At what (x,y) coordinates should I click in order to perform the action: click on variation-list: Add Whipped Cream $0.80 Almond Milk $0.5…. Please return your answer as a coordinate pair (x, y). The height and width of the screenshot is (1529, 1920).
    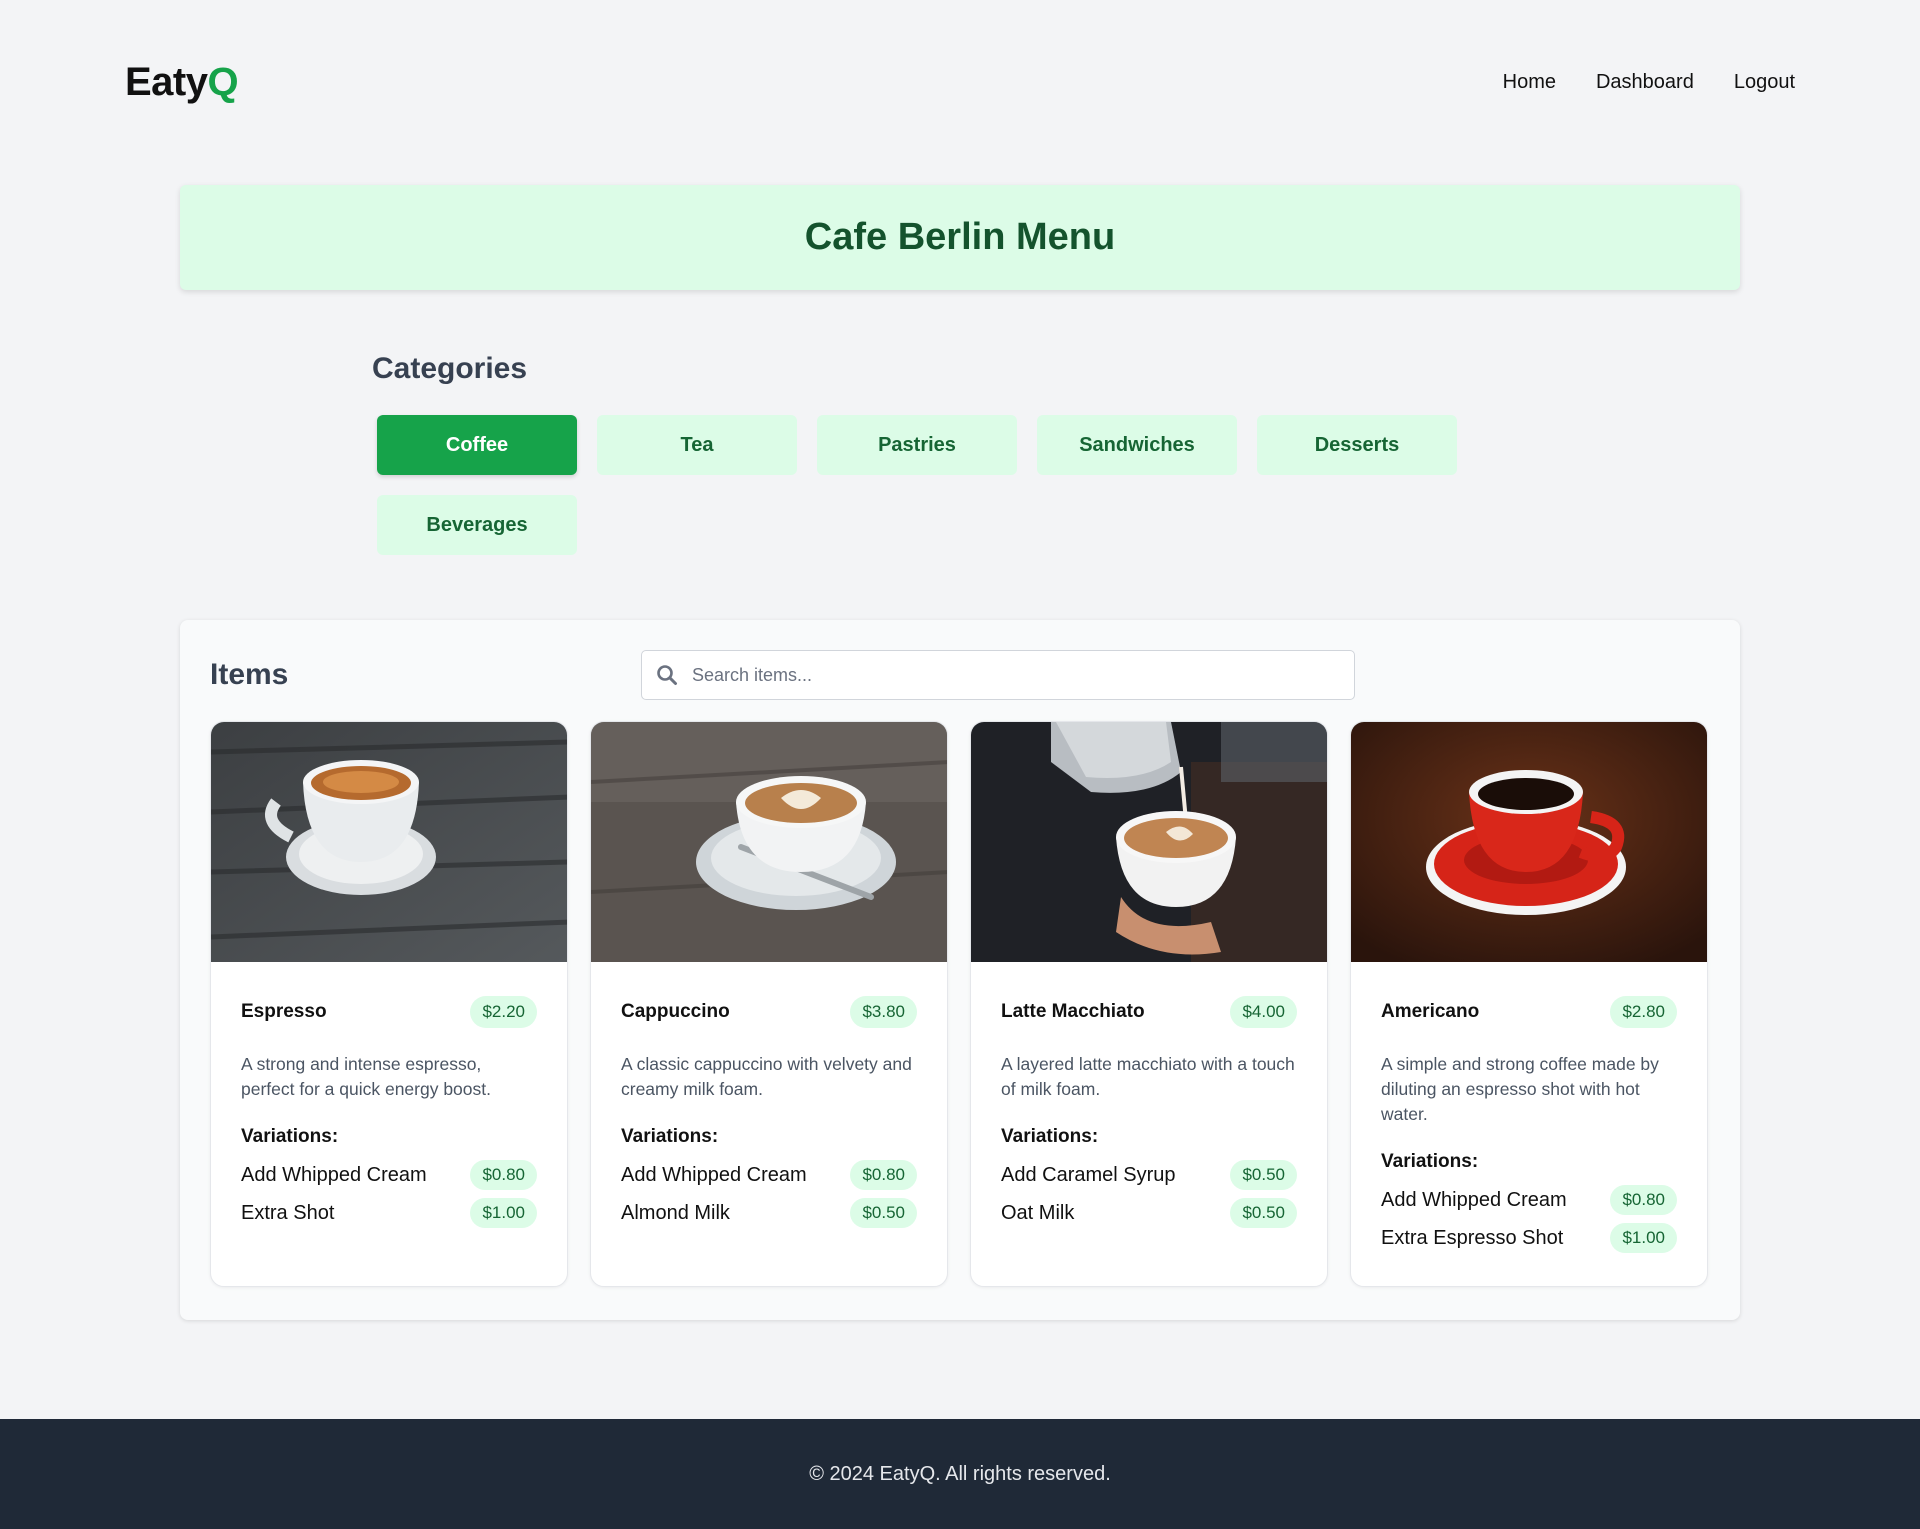
    Looking at the image, I should click on (769, 1194).